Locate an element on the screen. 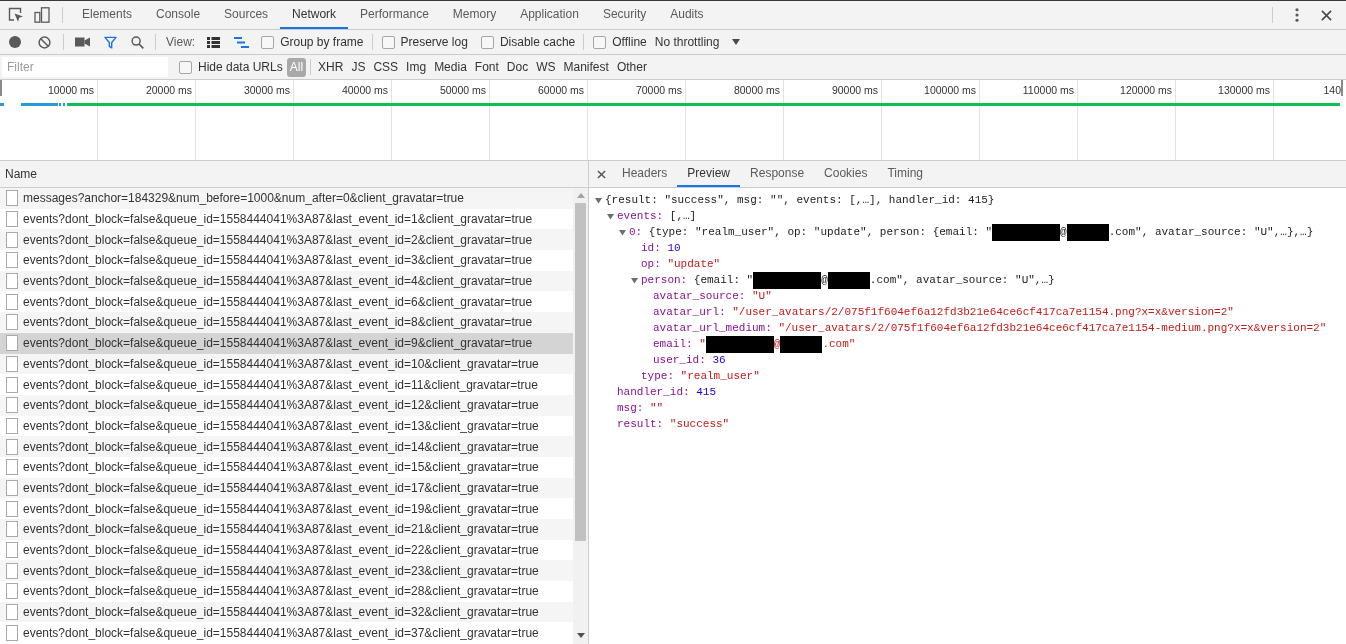  type-filter-button: CSS is located at coordinates (386, 67).